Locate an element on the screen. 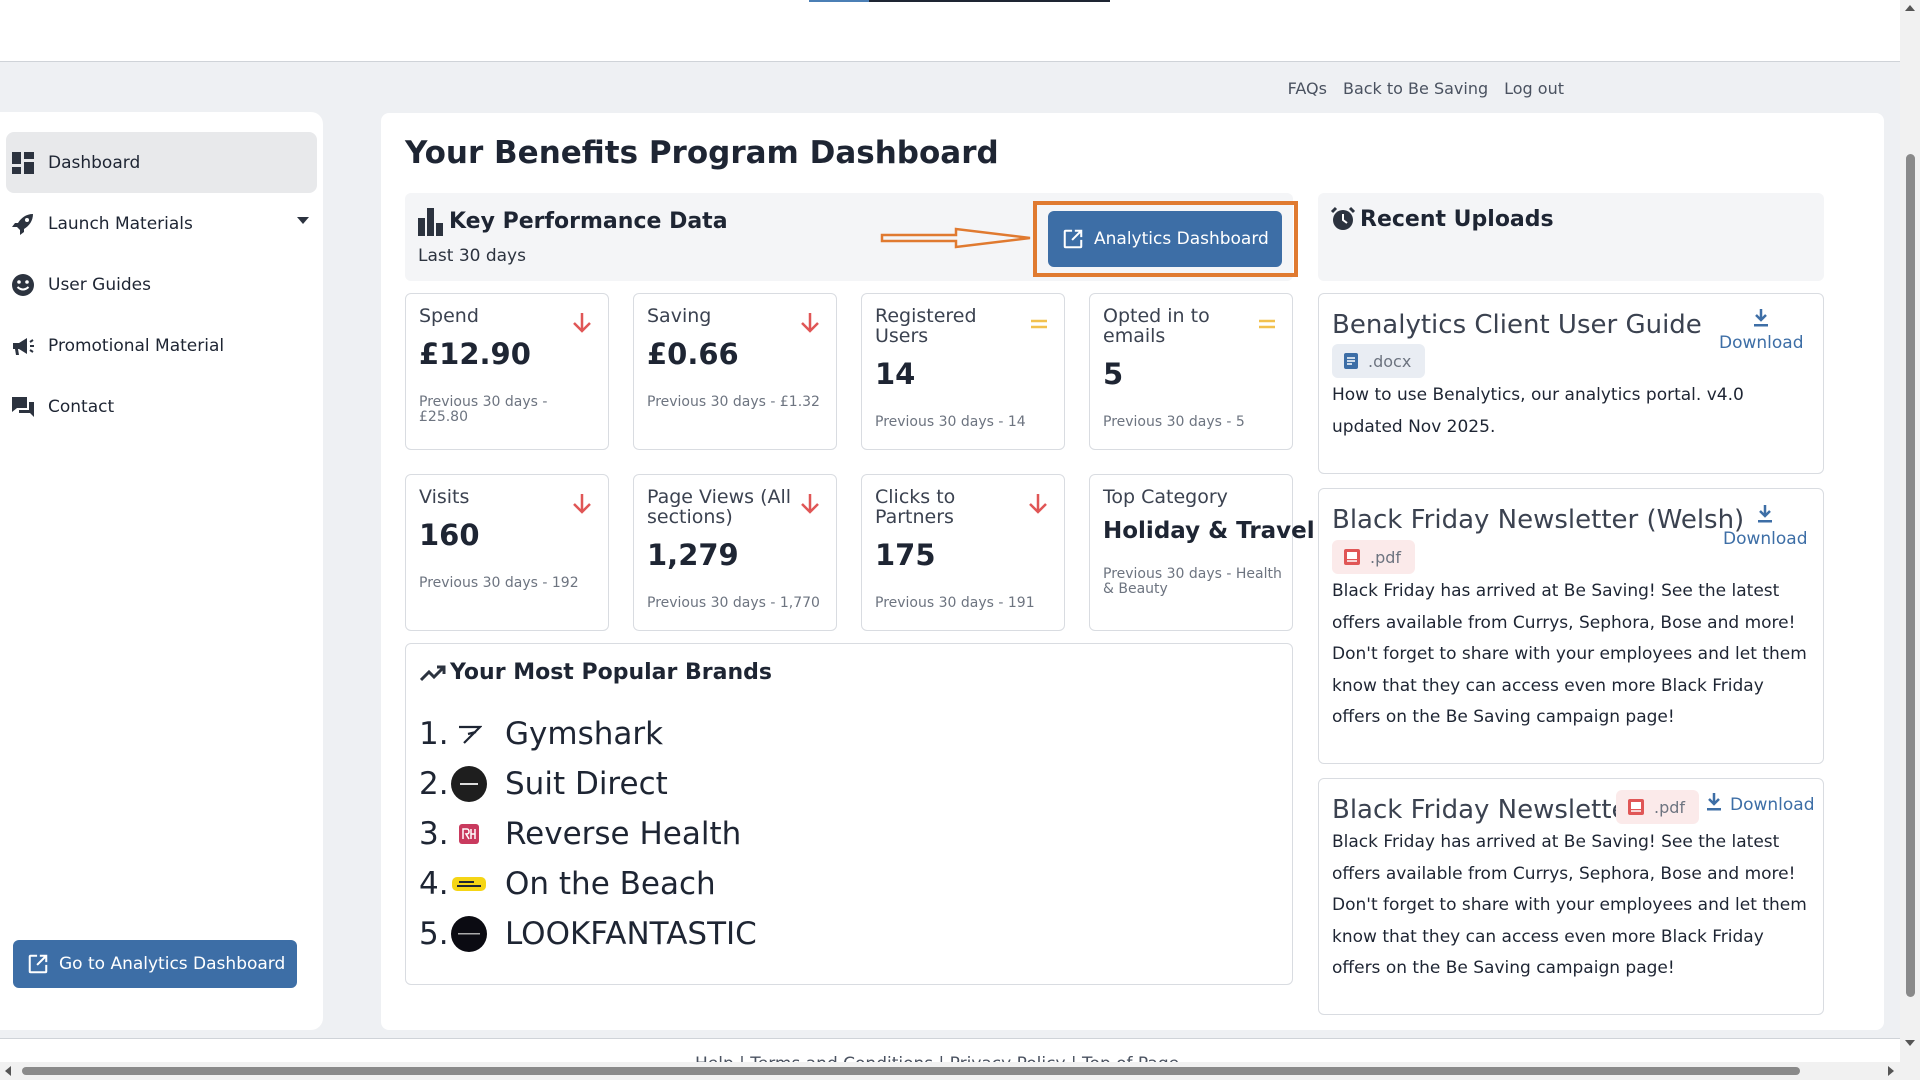 Image resolution: width=1920 pixels, height=1080 pixels. gymshark-logo-icon is located at coordinates (469, 734).